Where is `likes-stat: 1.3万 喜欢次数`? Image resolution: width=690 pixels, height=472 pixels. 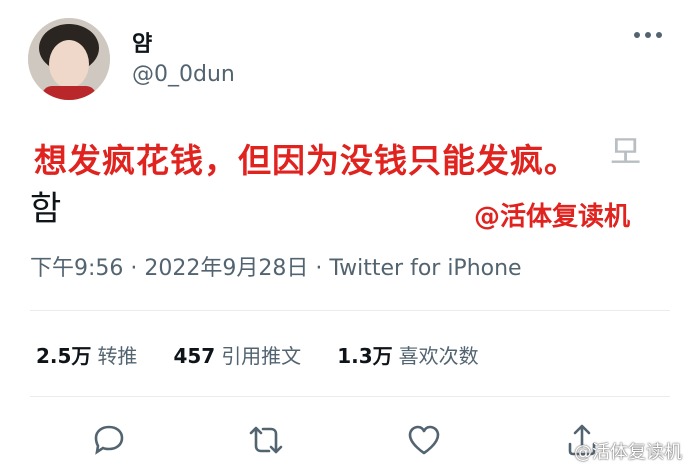 likes-stat: 1.3万 喜欢次数 is located at coordinates (407, 354).